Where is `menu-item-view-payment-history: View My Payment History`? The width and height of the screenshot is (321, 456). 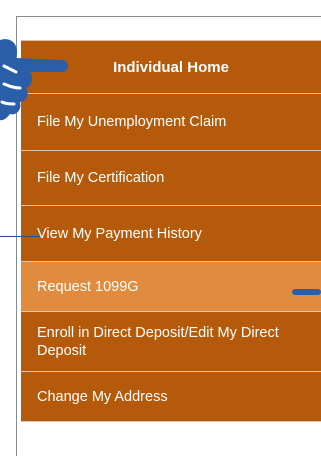 menu-item-view-payment-history: View My Payment History is located at coordinates (171, 233).